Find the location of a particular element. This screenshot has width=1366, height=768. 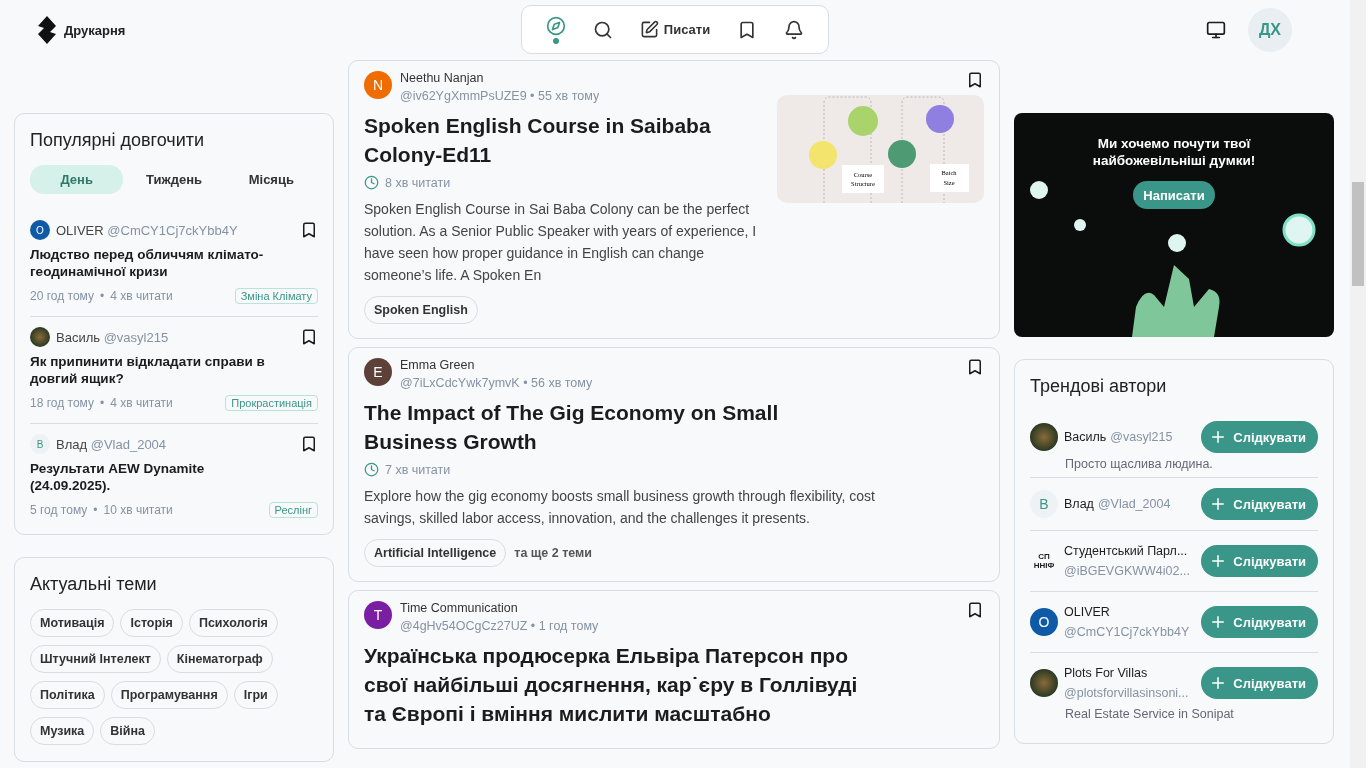

read-time: 8 хв читати is located at coordinates (418, 182).